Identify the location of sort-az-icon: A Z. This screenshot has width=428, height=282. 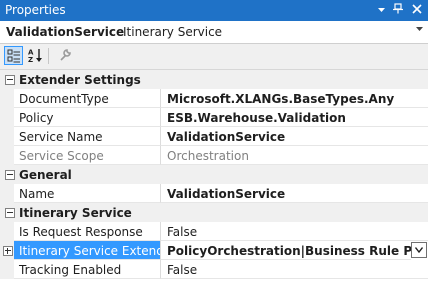
(35, 56).